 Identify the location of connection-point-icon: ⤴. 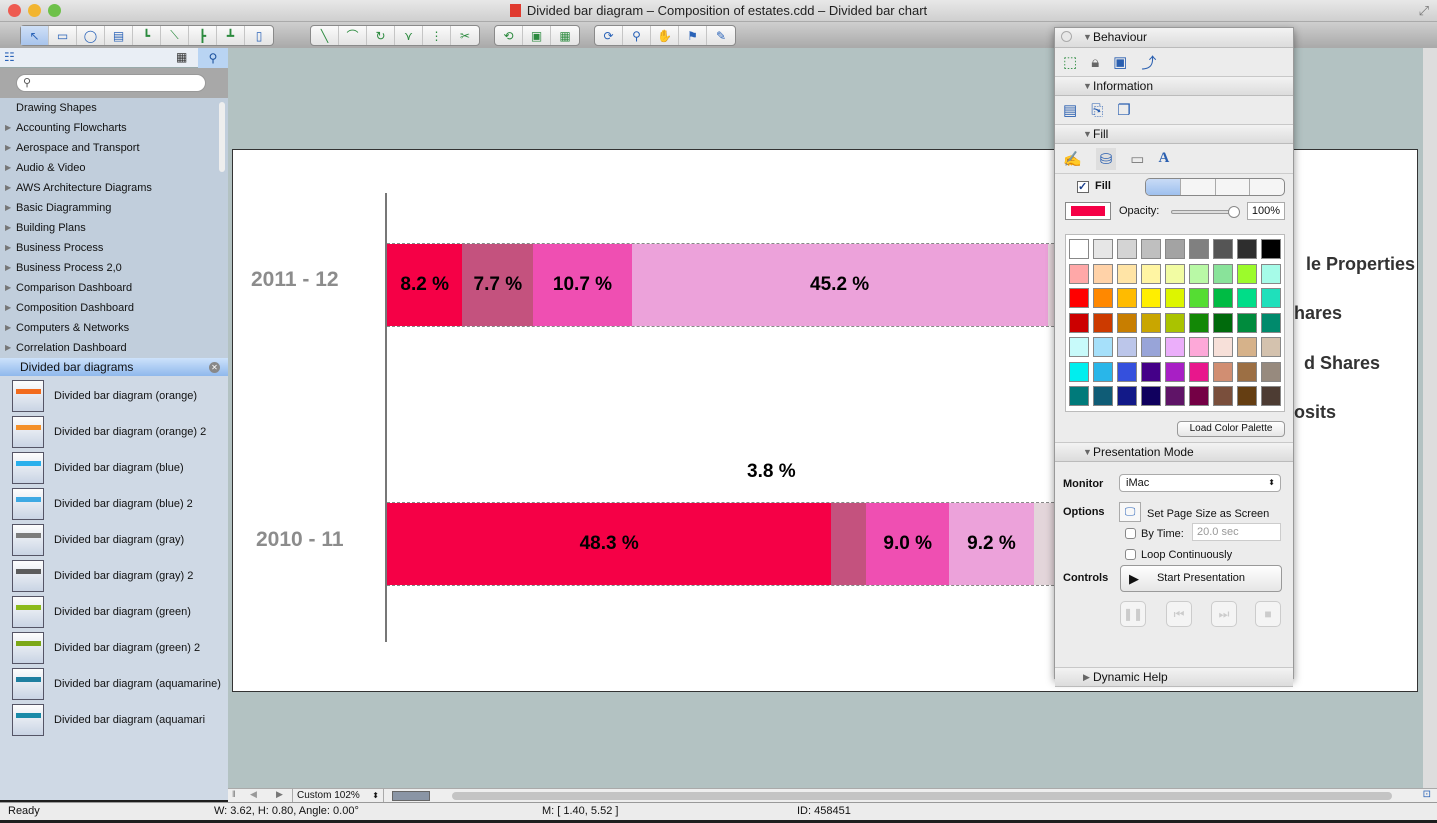
(1148, 62).